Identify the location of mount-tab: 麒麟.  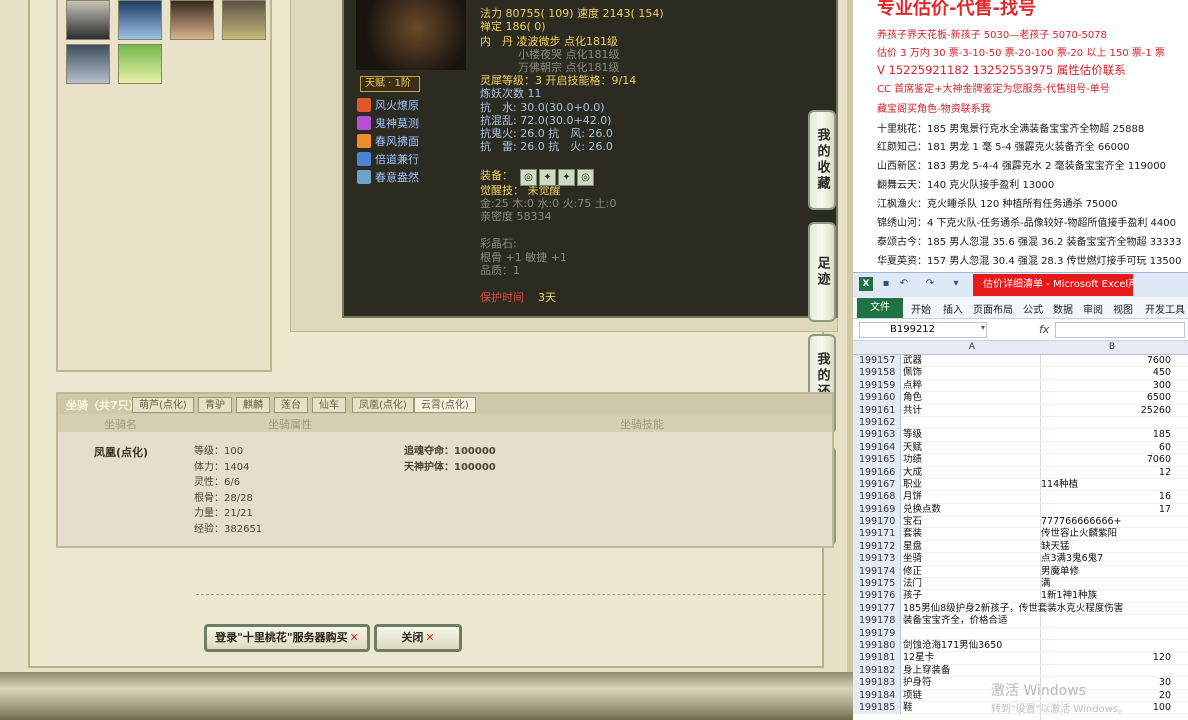
(253, 405).